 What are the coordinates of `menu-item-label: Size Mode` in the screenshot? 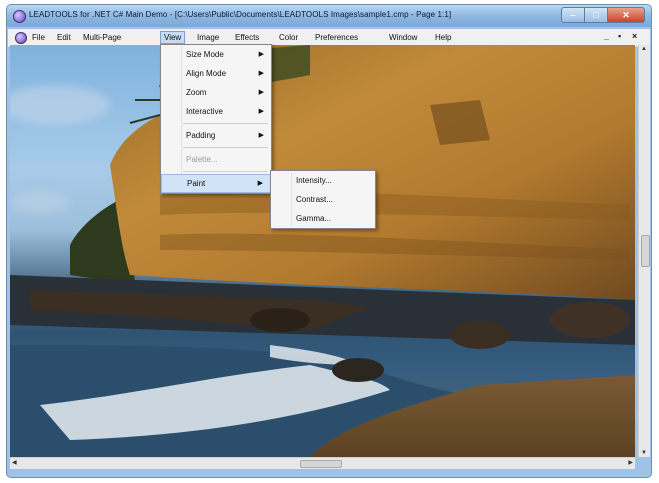 It's located at (205, 54).